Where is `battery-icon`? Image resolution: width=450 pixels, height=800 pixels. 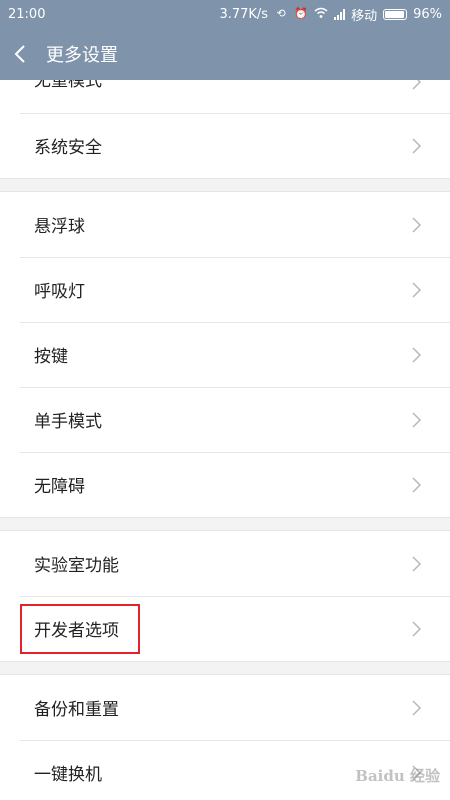 battery-icon is located at coordinates (395, 14).